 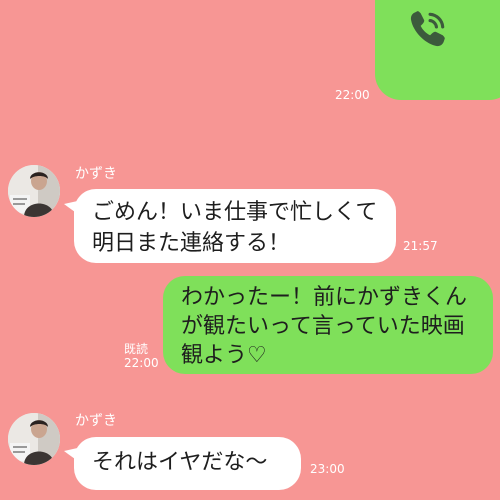 I want to click on message-time: 21:57, so click(x=420, y=246).